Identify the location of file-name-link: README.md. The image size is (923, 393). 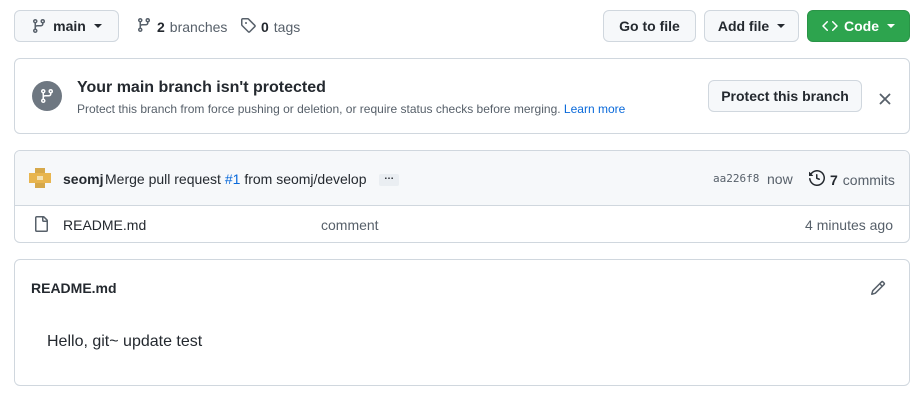
(104, 225).